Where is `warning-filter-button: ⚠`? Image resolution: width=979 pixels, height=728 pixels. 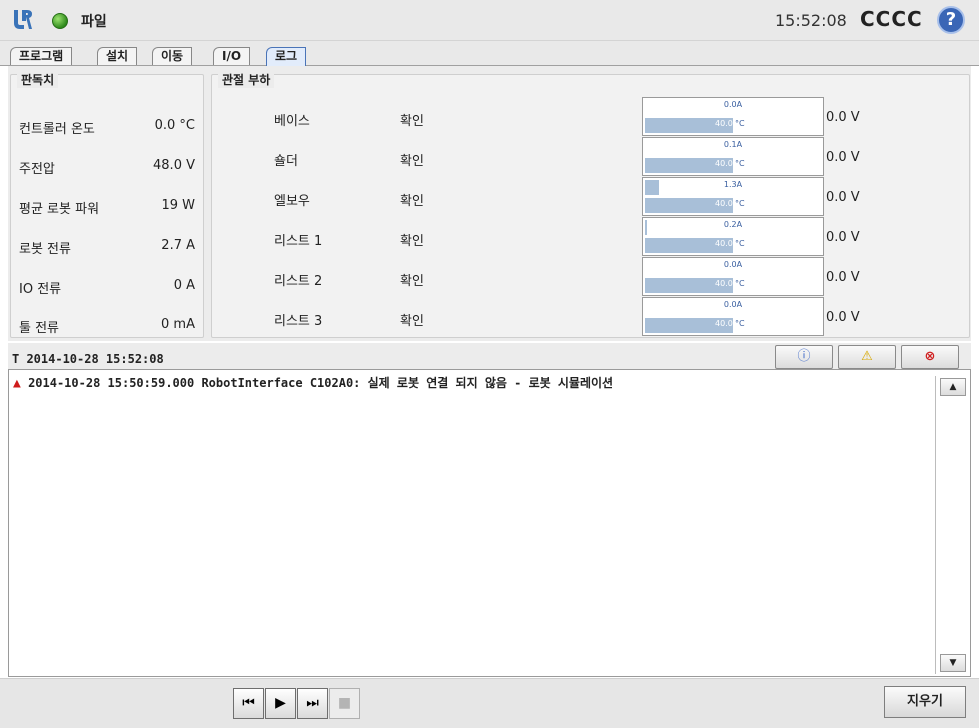 warning-filter-button: ⚠ is located at coordinates (867, 357).